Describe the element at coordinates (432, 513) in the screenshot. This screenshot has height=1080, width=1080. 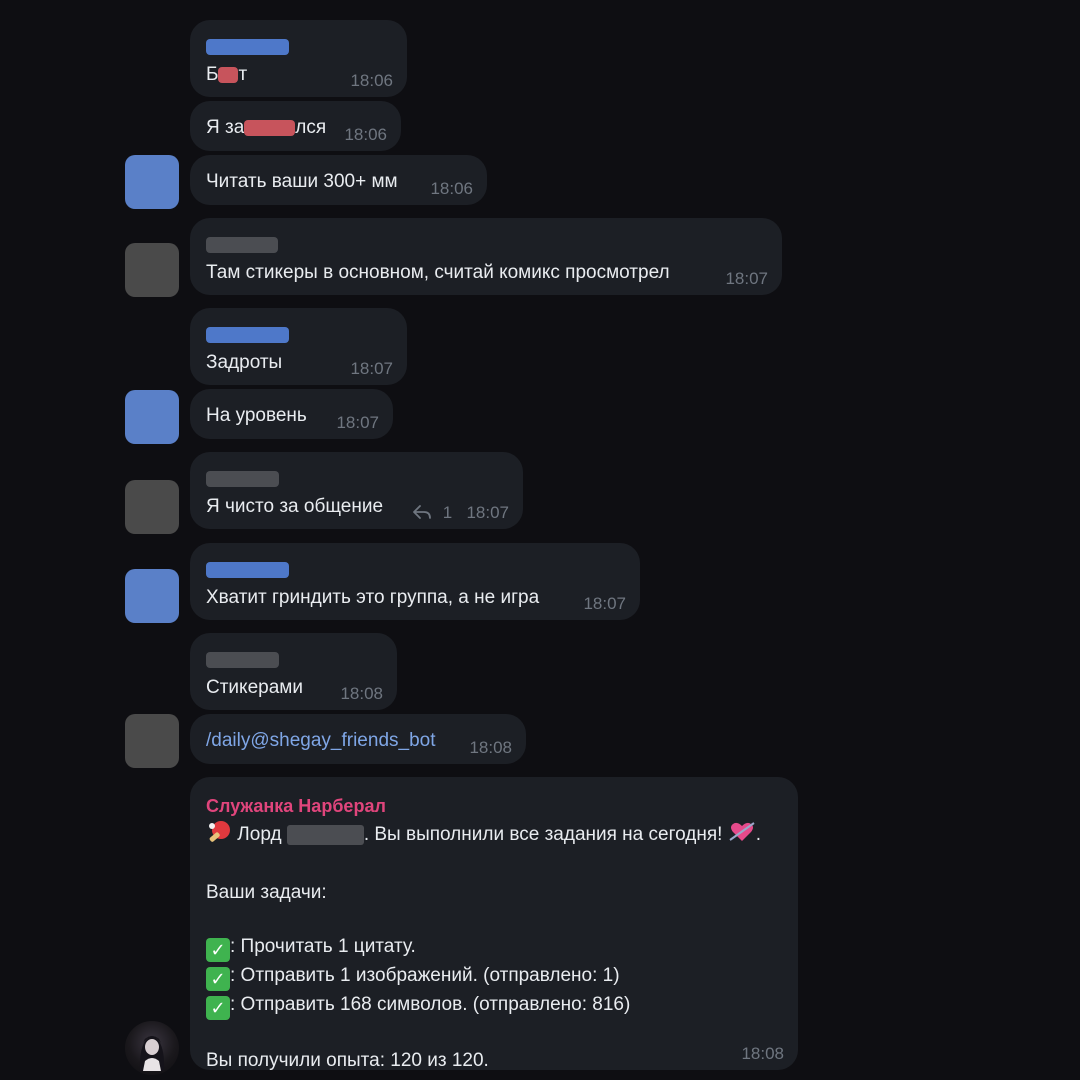
I see `replies-counter: 1` at that location.